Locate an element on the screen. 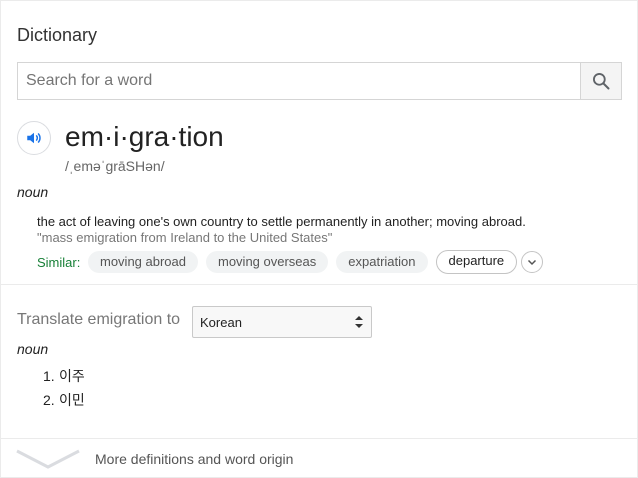  search-input is located at coordinates (300, 81).